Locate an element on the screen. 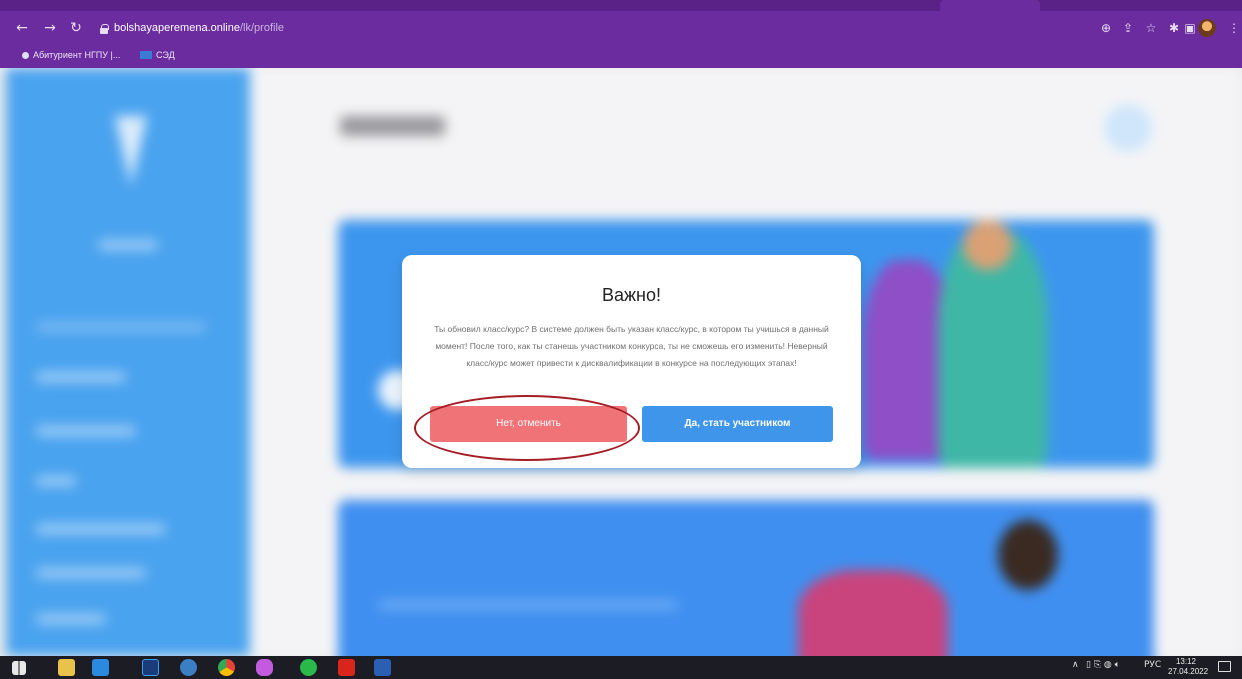 The width and height of the screenshot is (1242, 679). chrome-icon is located at coordinates (226, 667).